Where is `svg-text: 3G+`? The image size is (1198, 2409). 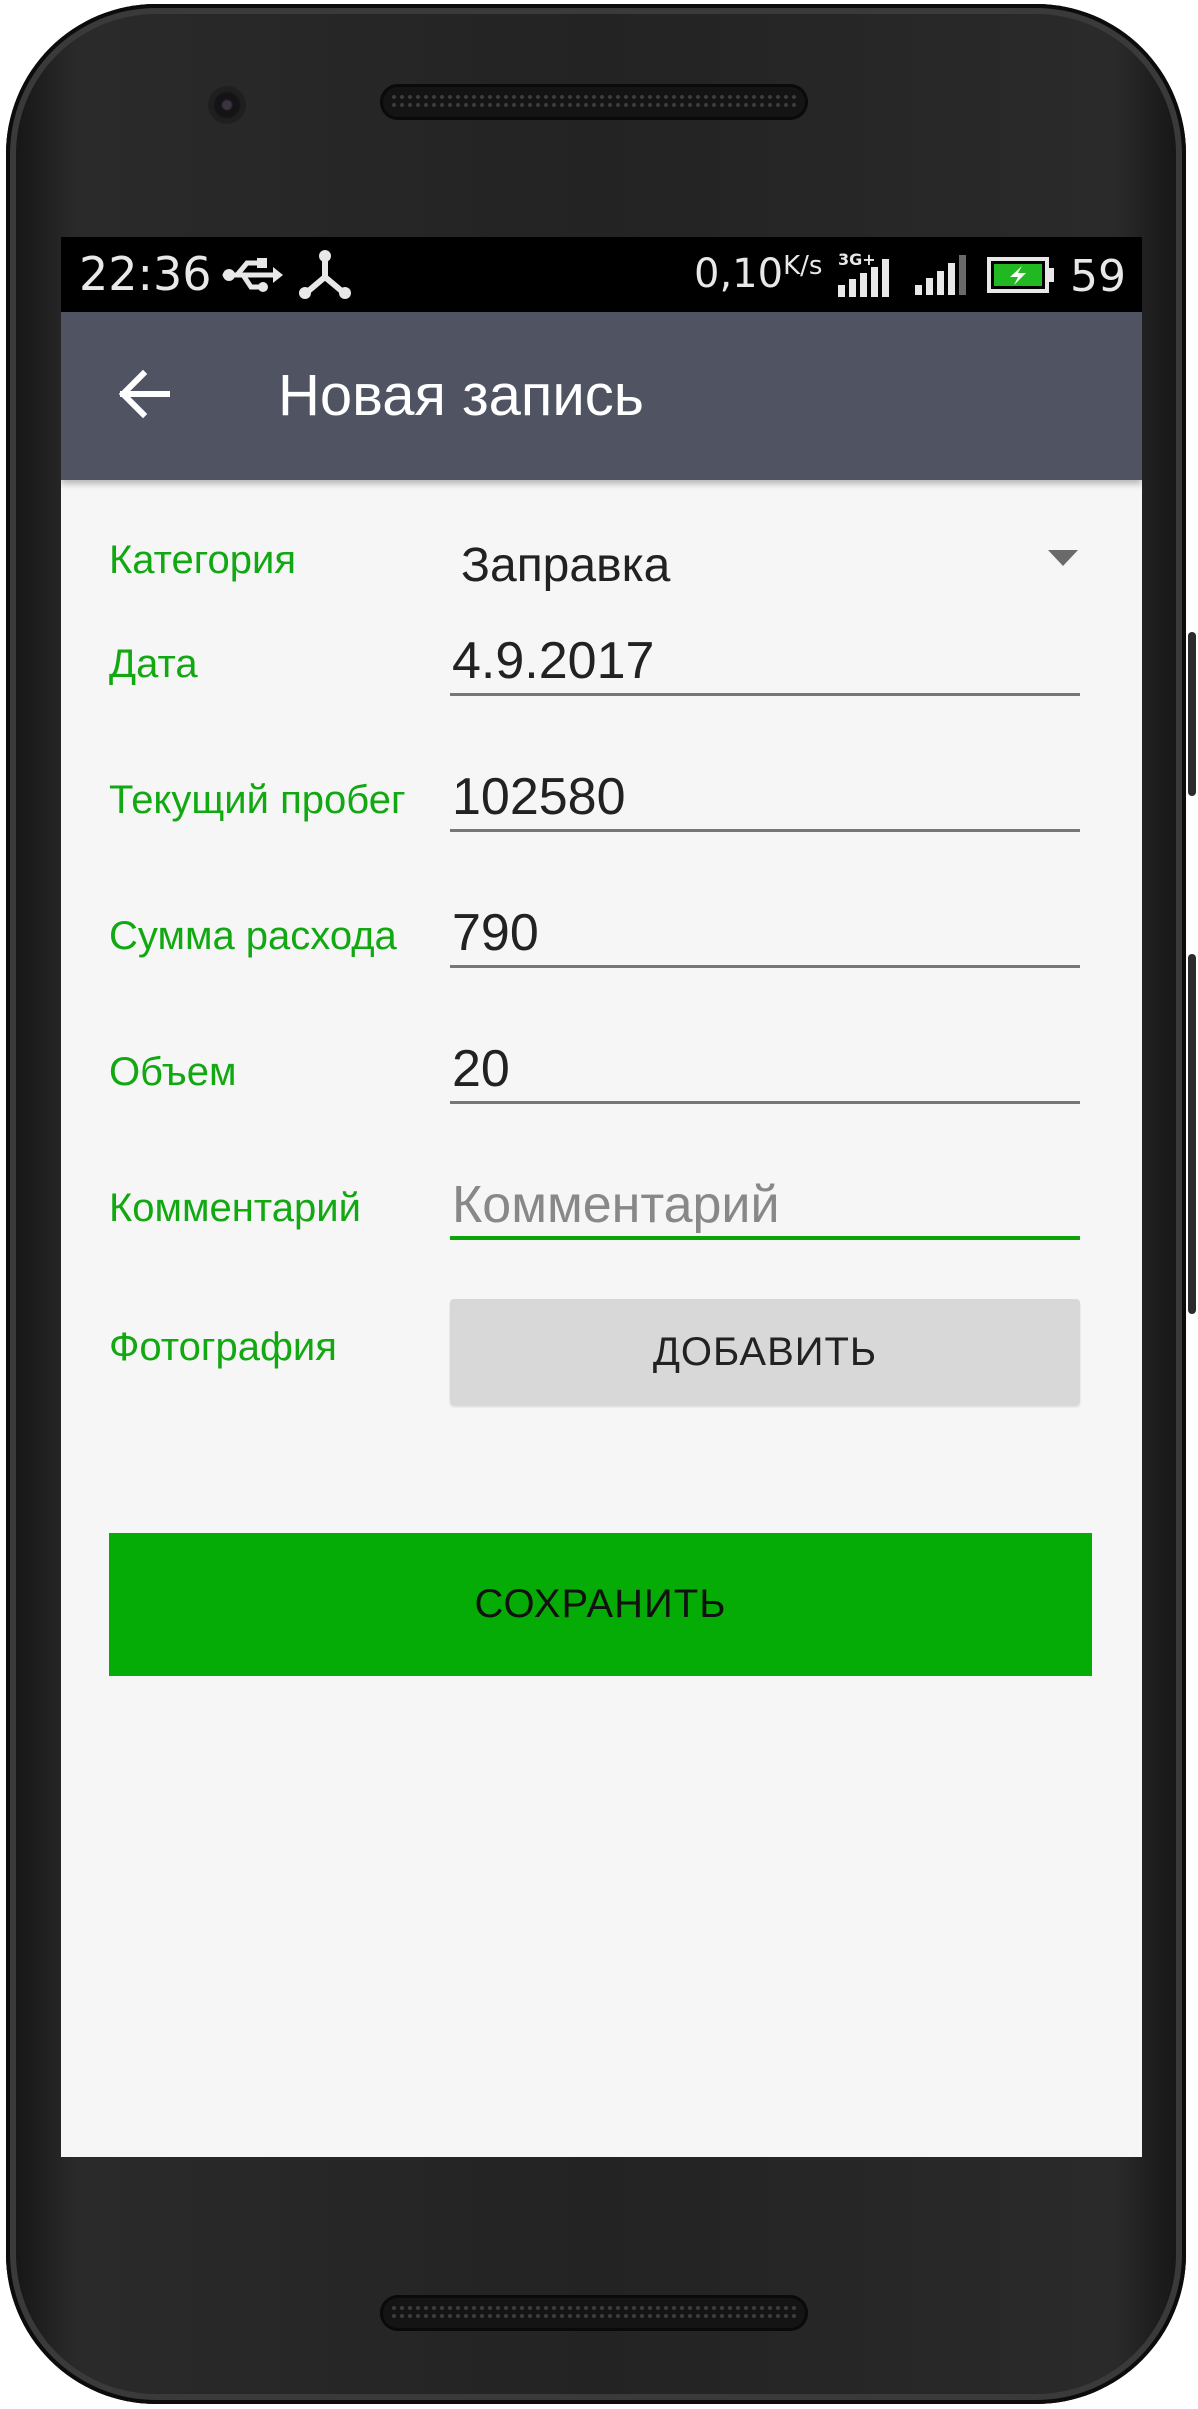
svg-text: 3G+ is located at coordinates (857, 259).